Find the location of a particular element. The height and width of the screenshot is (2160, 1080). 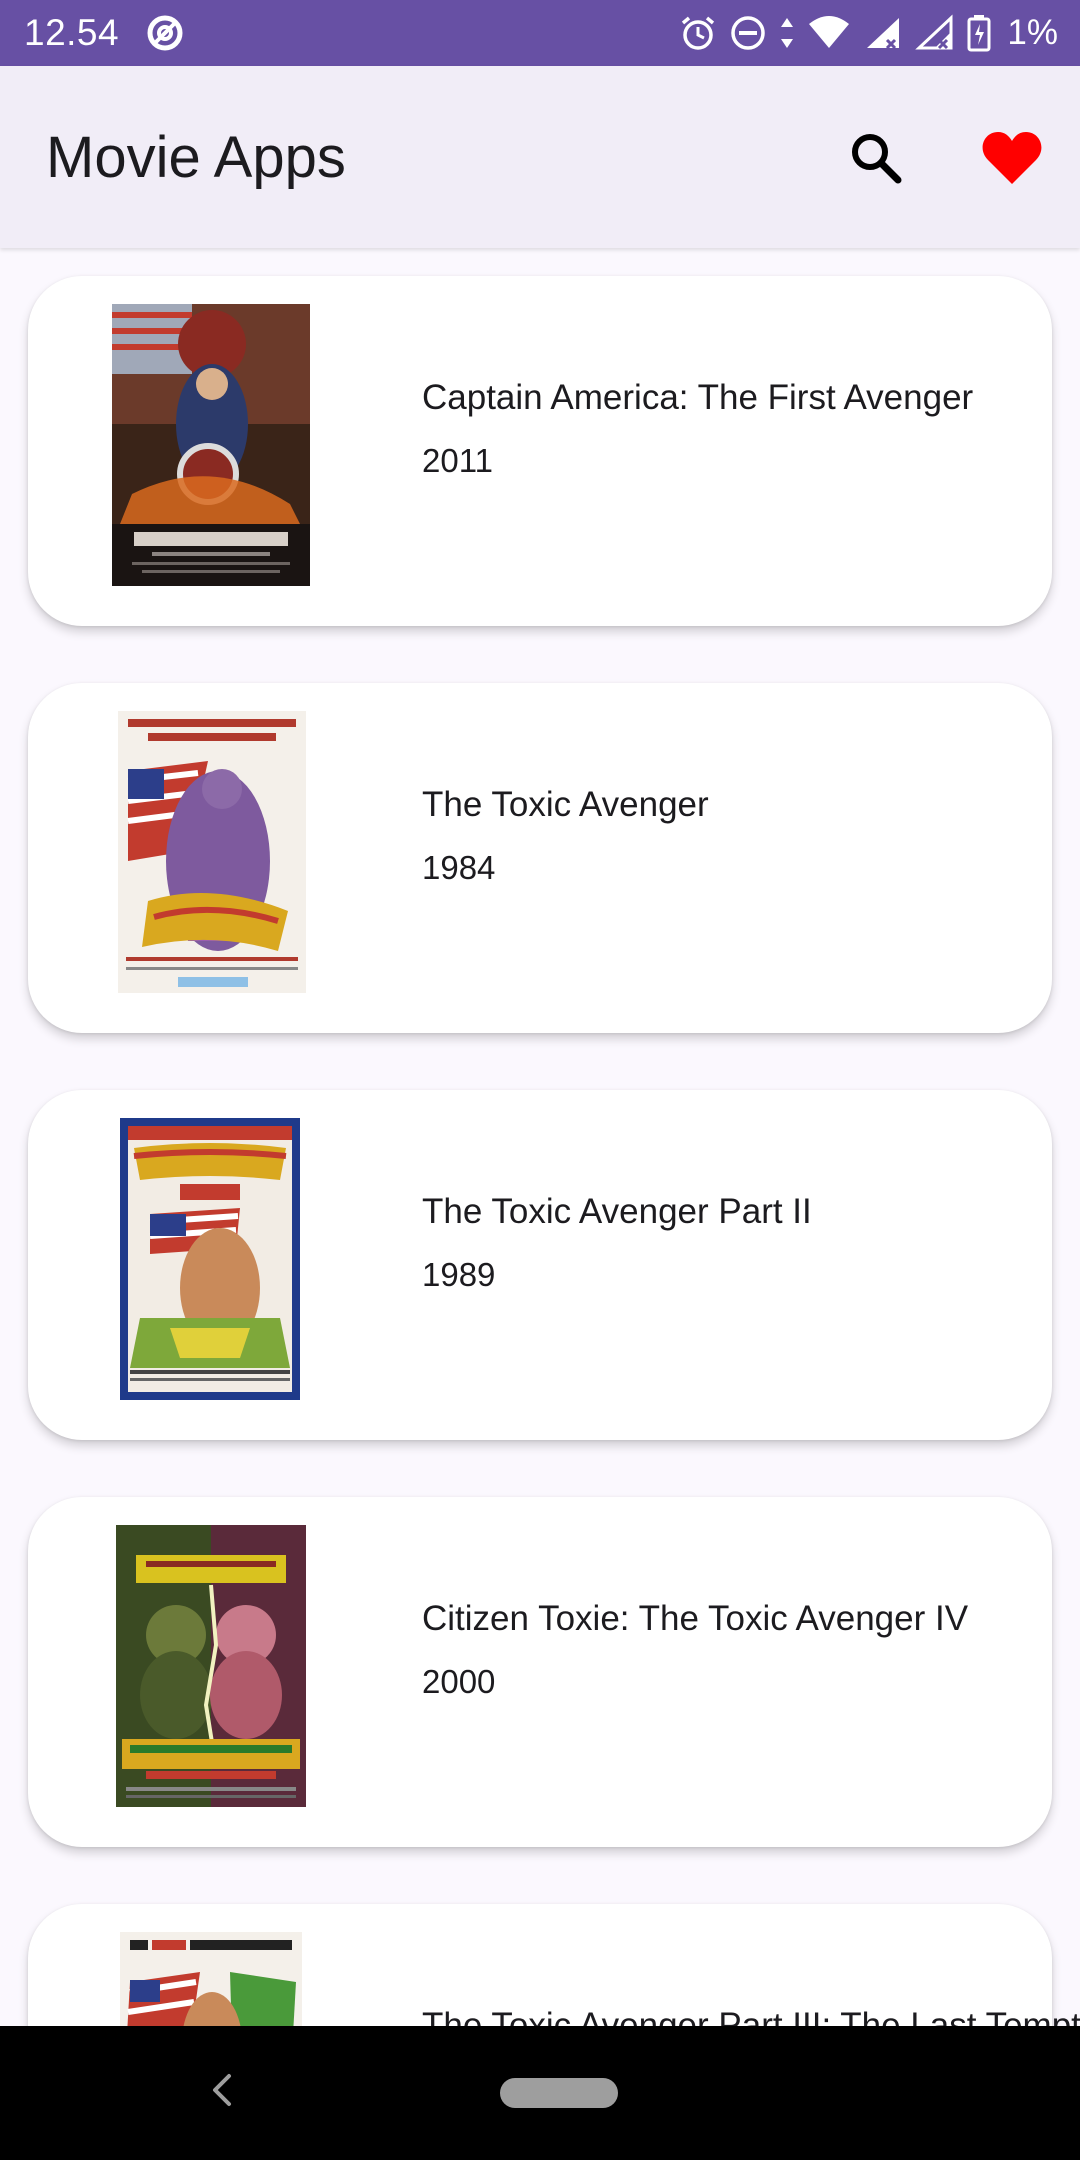

home-button is located at coordinates (559, 2093).